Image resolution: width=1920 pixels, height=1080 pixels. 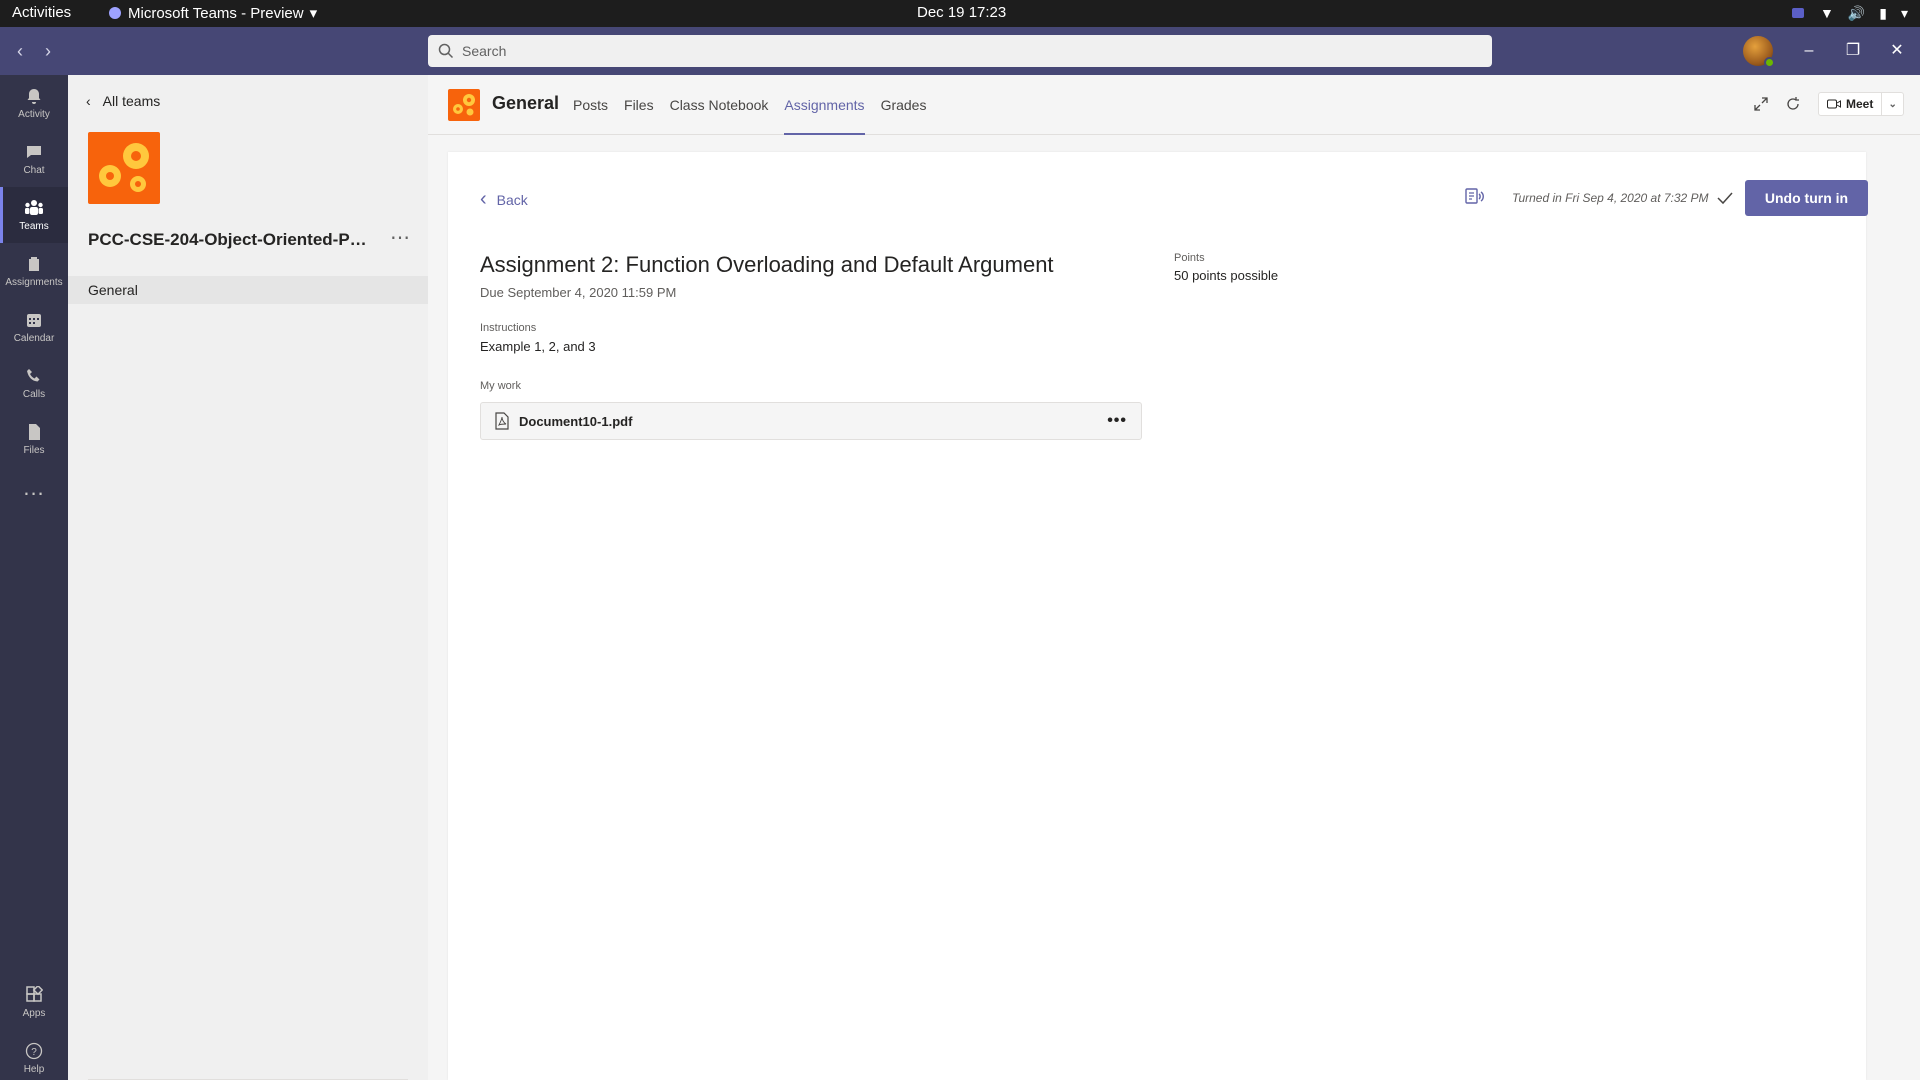 What do you see at coordinates (575, 421) in the screenshot?
I see `file-name: Document10-1.pdf` at bounding box center [575, 421].